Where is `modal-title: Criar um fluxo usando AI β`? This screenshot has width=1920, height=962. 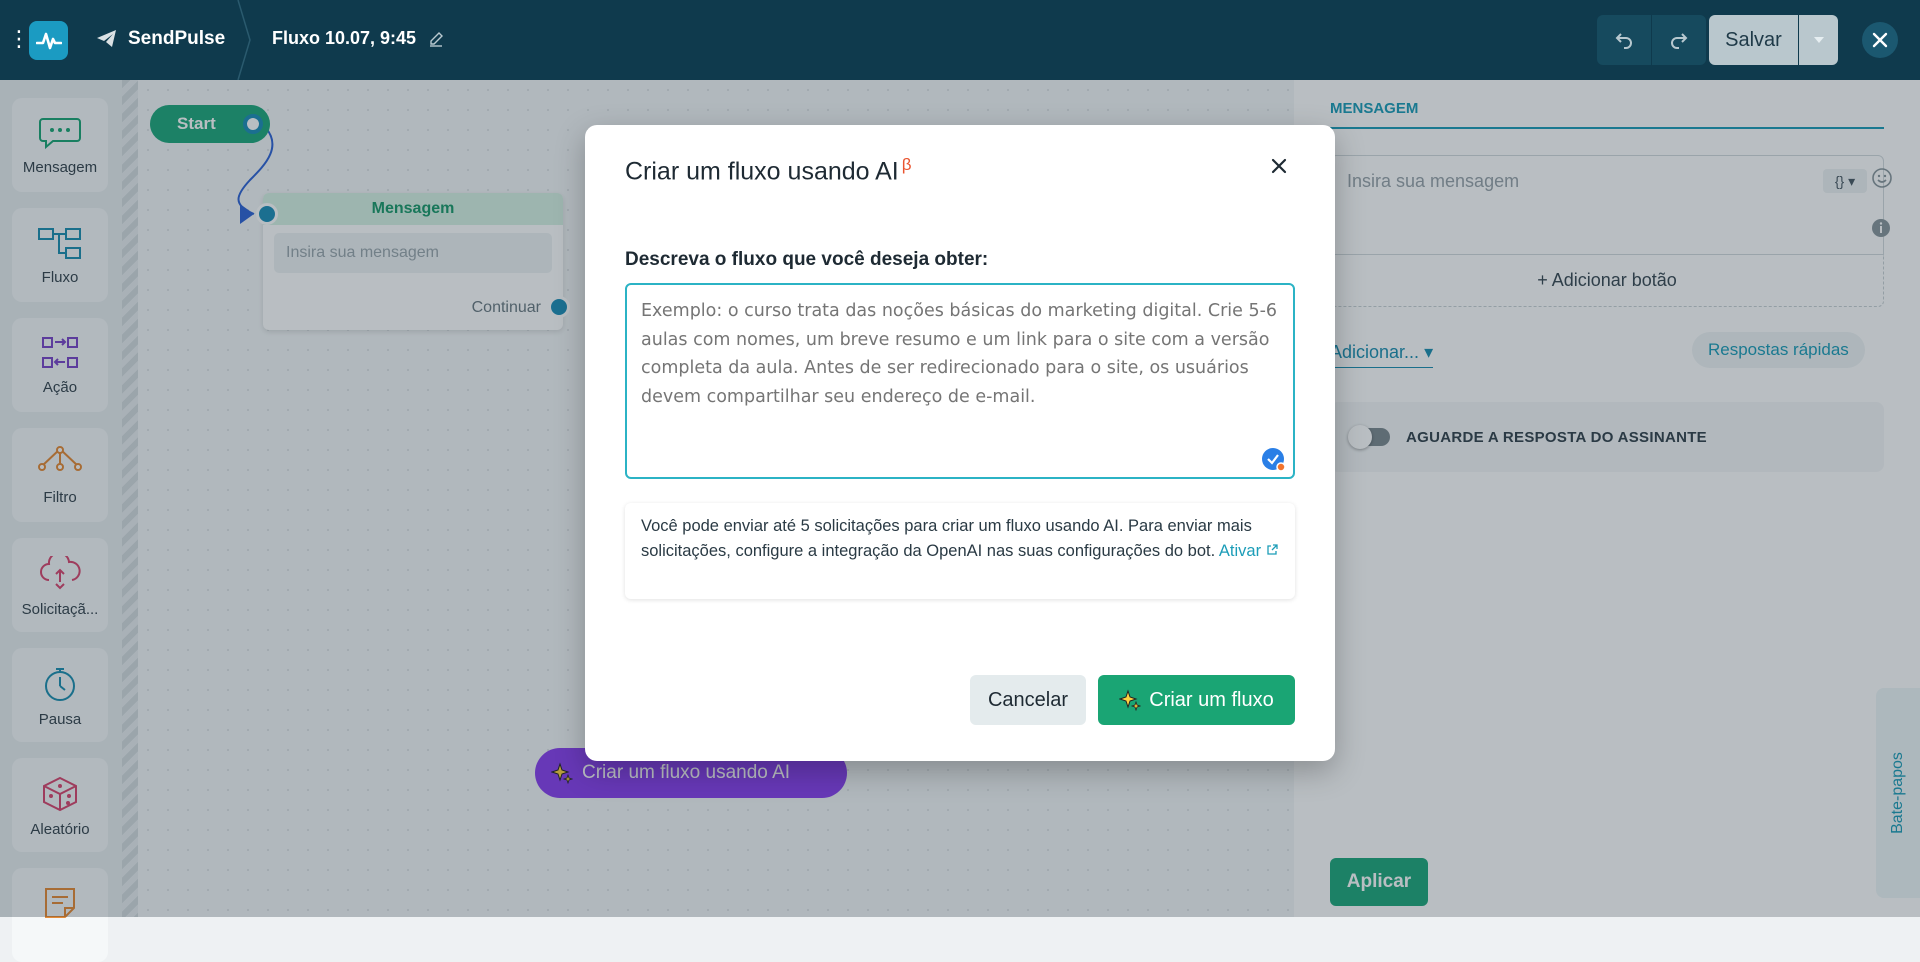
modal-title: Criar um fluxo usando AI β is located at coordinates (768, 170).